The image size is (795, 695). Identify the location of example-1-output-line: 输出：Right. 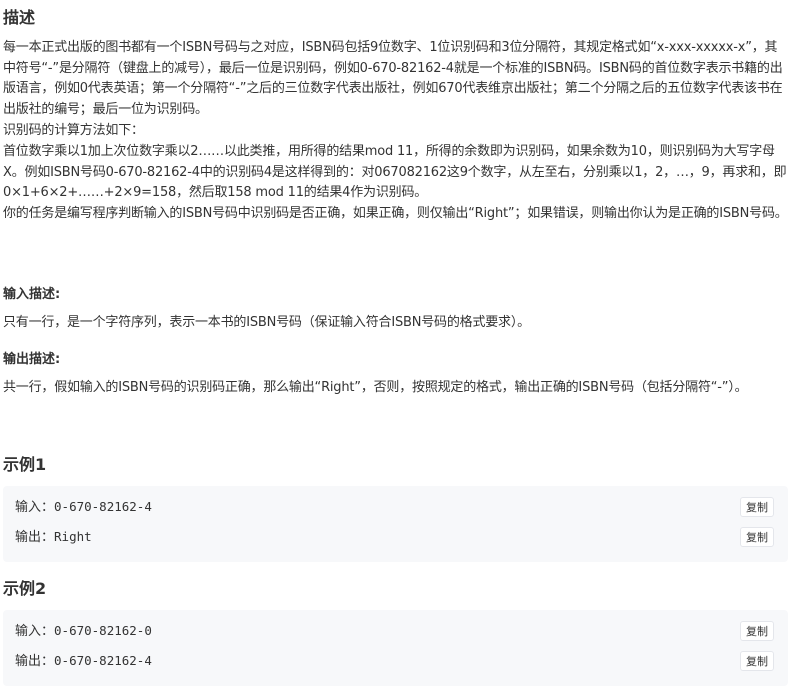
(53, 537).